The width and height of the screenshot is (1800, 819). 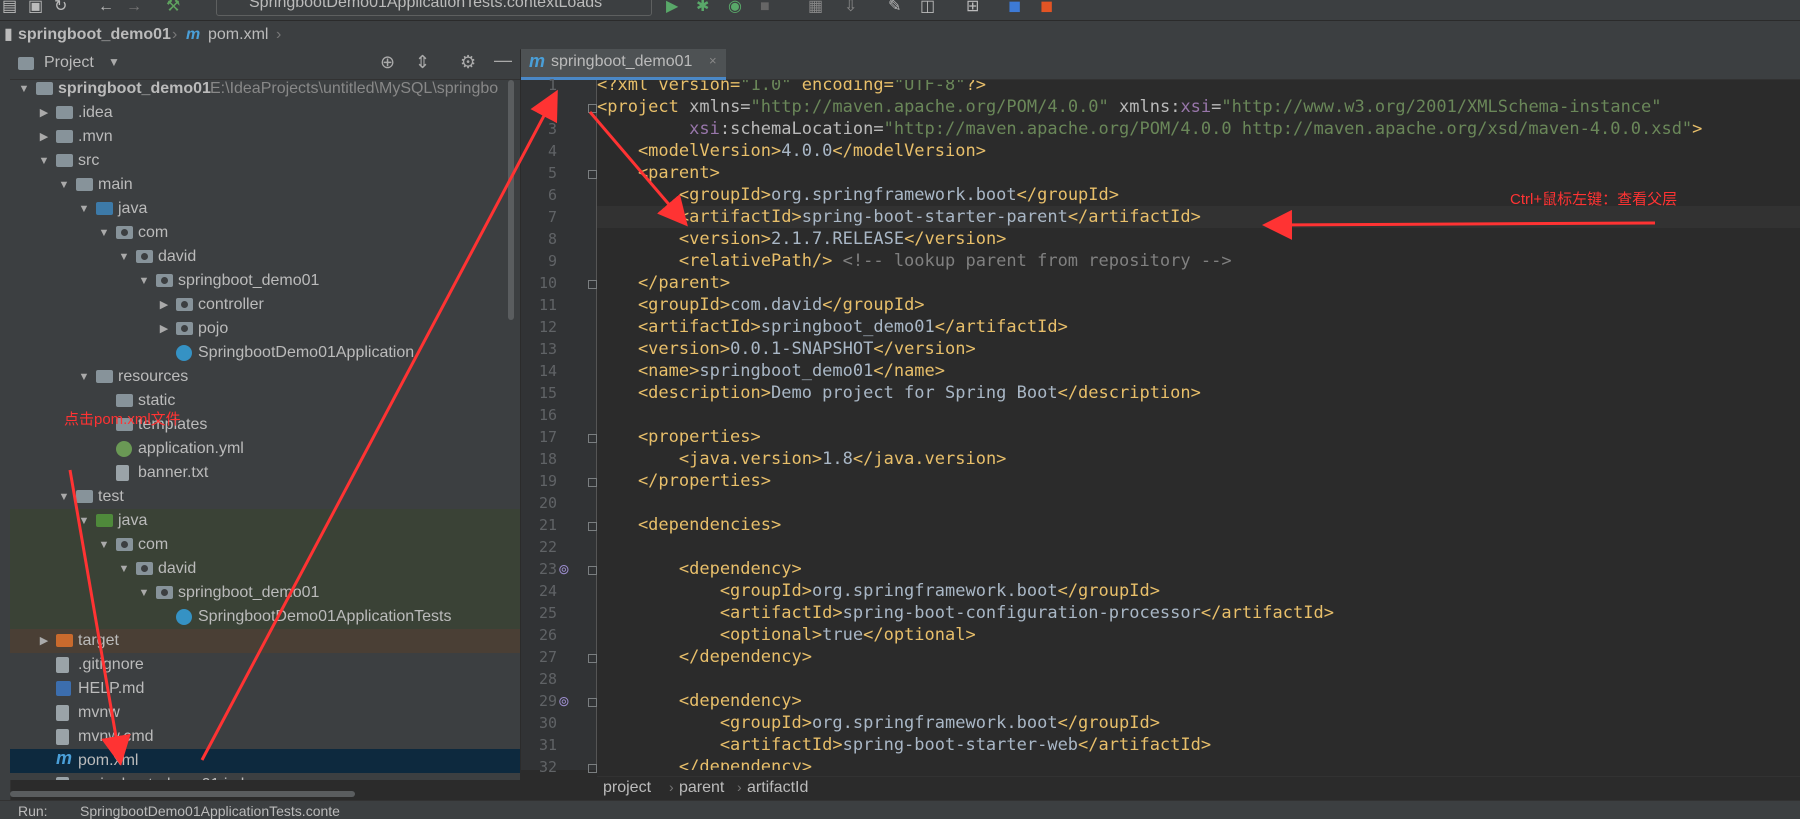 I want to click on tree-item: ▼ src, so click(x=265, y=161).